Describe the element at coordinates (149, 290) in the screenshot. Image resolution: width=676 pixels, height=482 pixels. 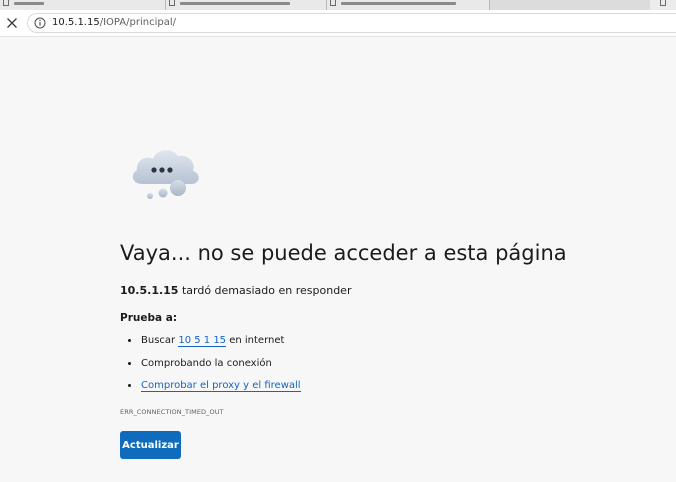
I see `error-host: 10.5.1.15` at that location.